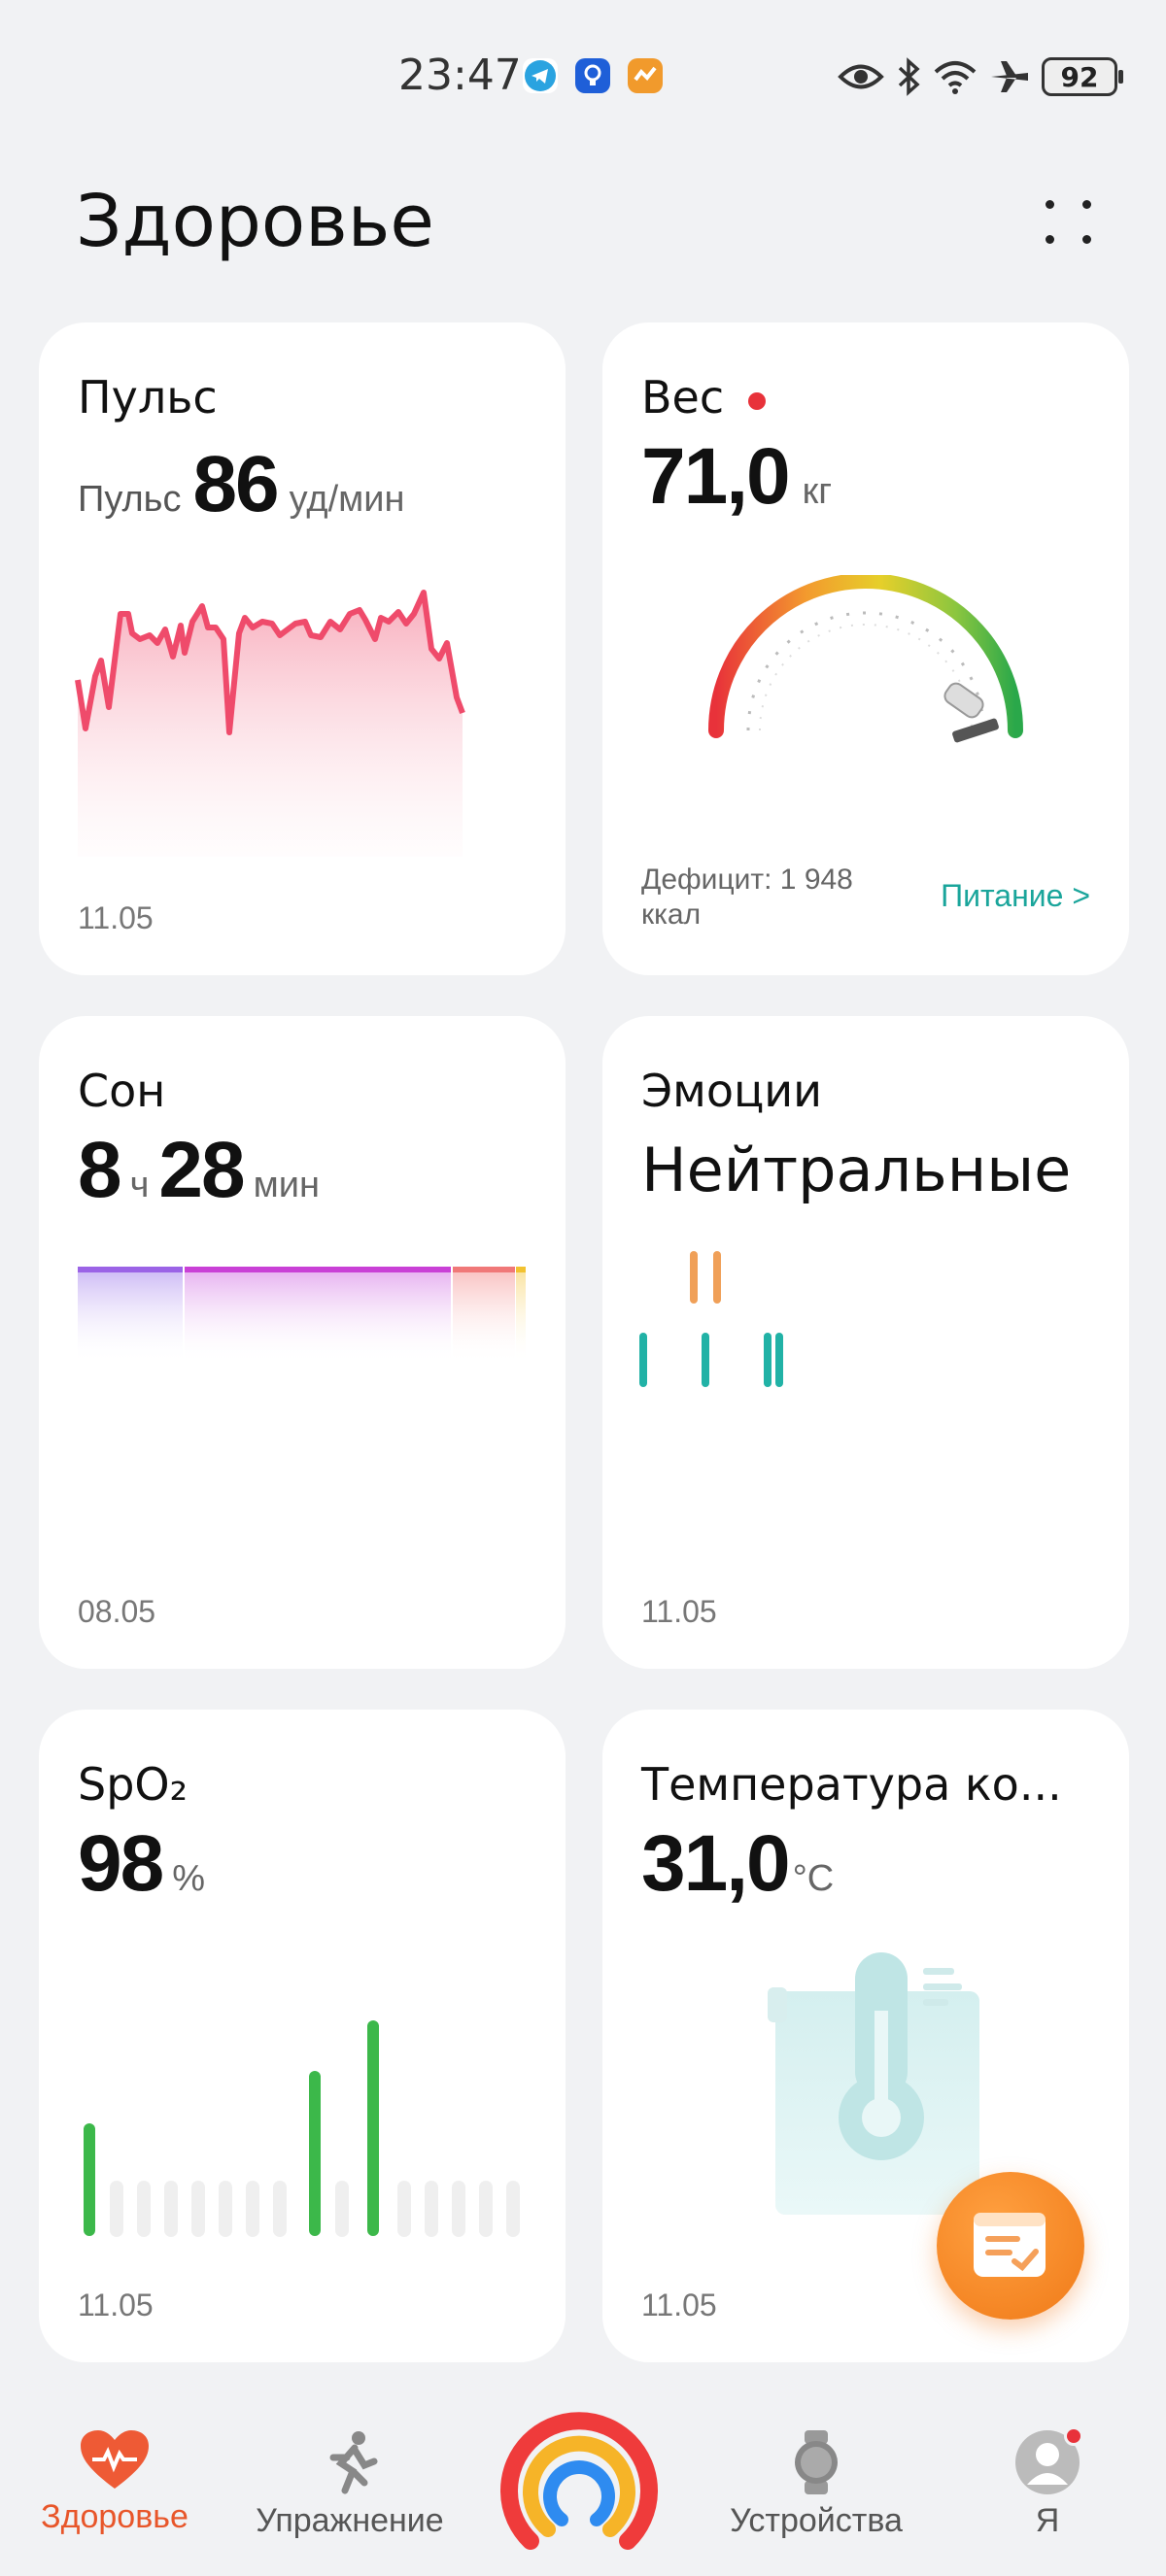  I want to click on sleep-hours-unit: ч, so click(139, 1185).